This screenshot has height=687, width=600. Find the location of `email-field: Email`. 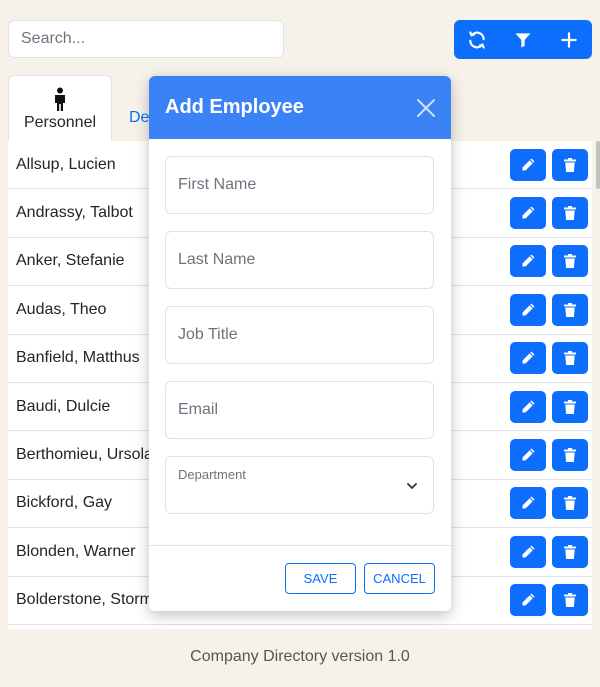

email-field: Email is located at coordinates (299, 410).